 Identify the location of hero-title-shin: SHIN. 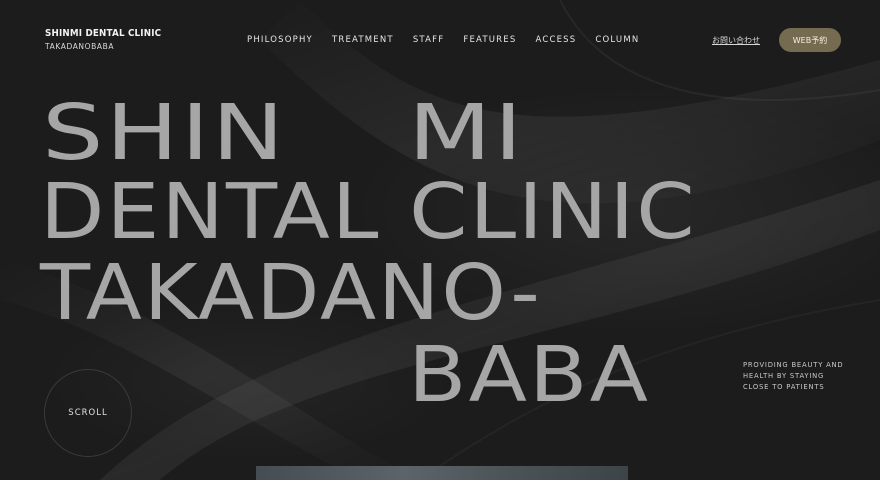
(164, 133).